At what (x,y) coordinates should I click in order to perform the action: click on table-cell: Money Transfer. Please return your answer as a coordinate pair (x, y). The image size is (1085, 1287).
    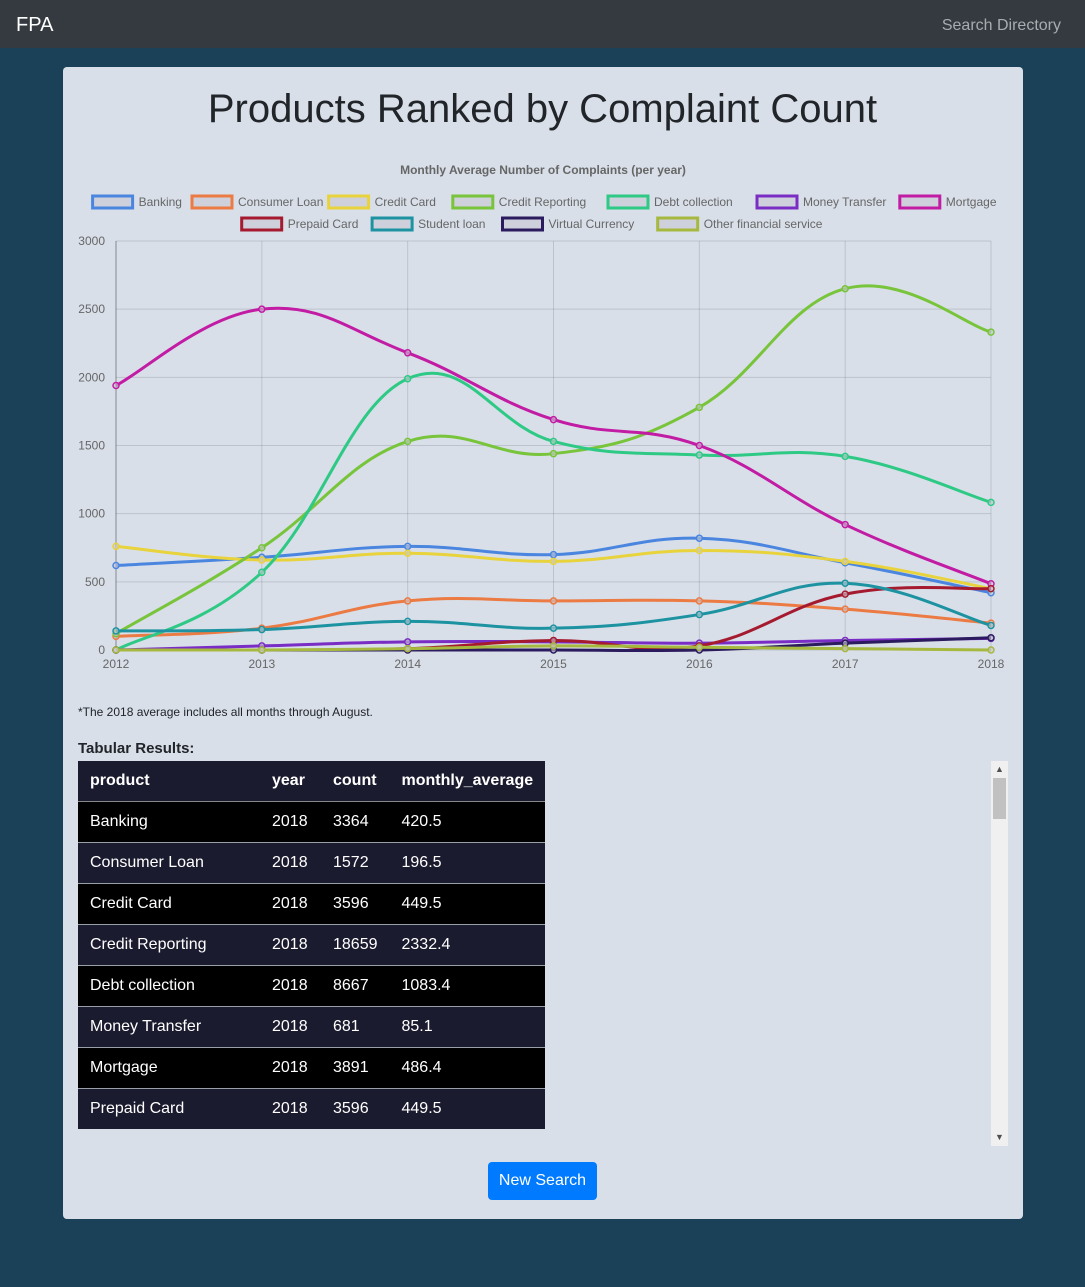
    Looking at the image, I should click on (169, 1027).